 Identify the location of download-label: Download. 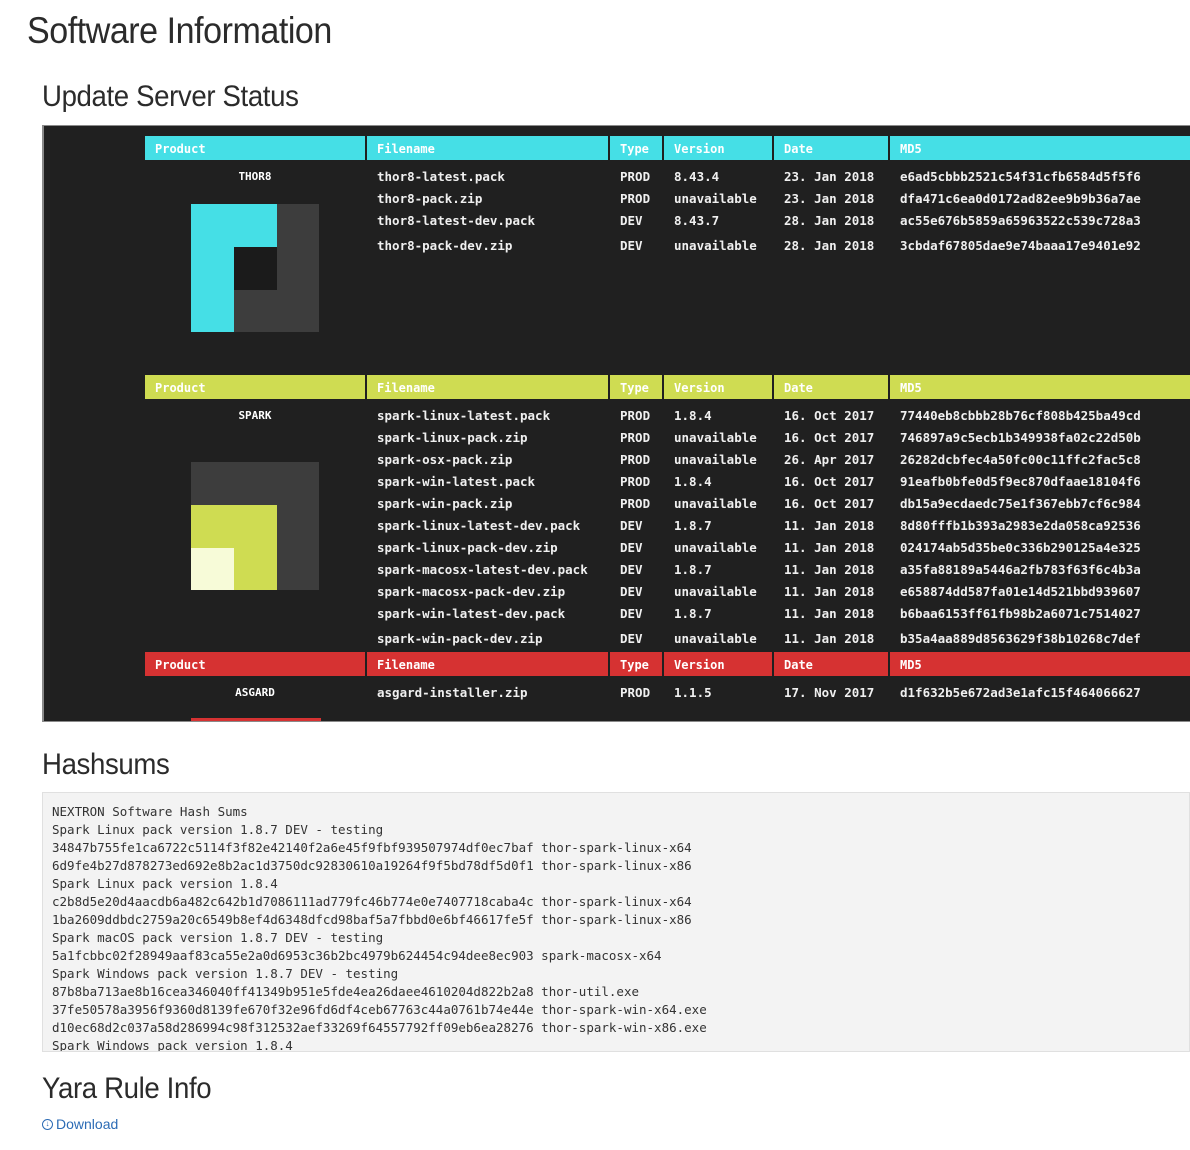
(87, 1124).